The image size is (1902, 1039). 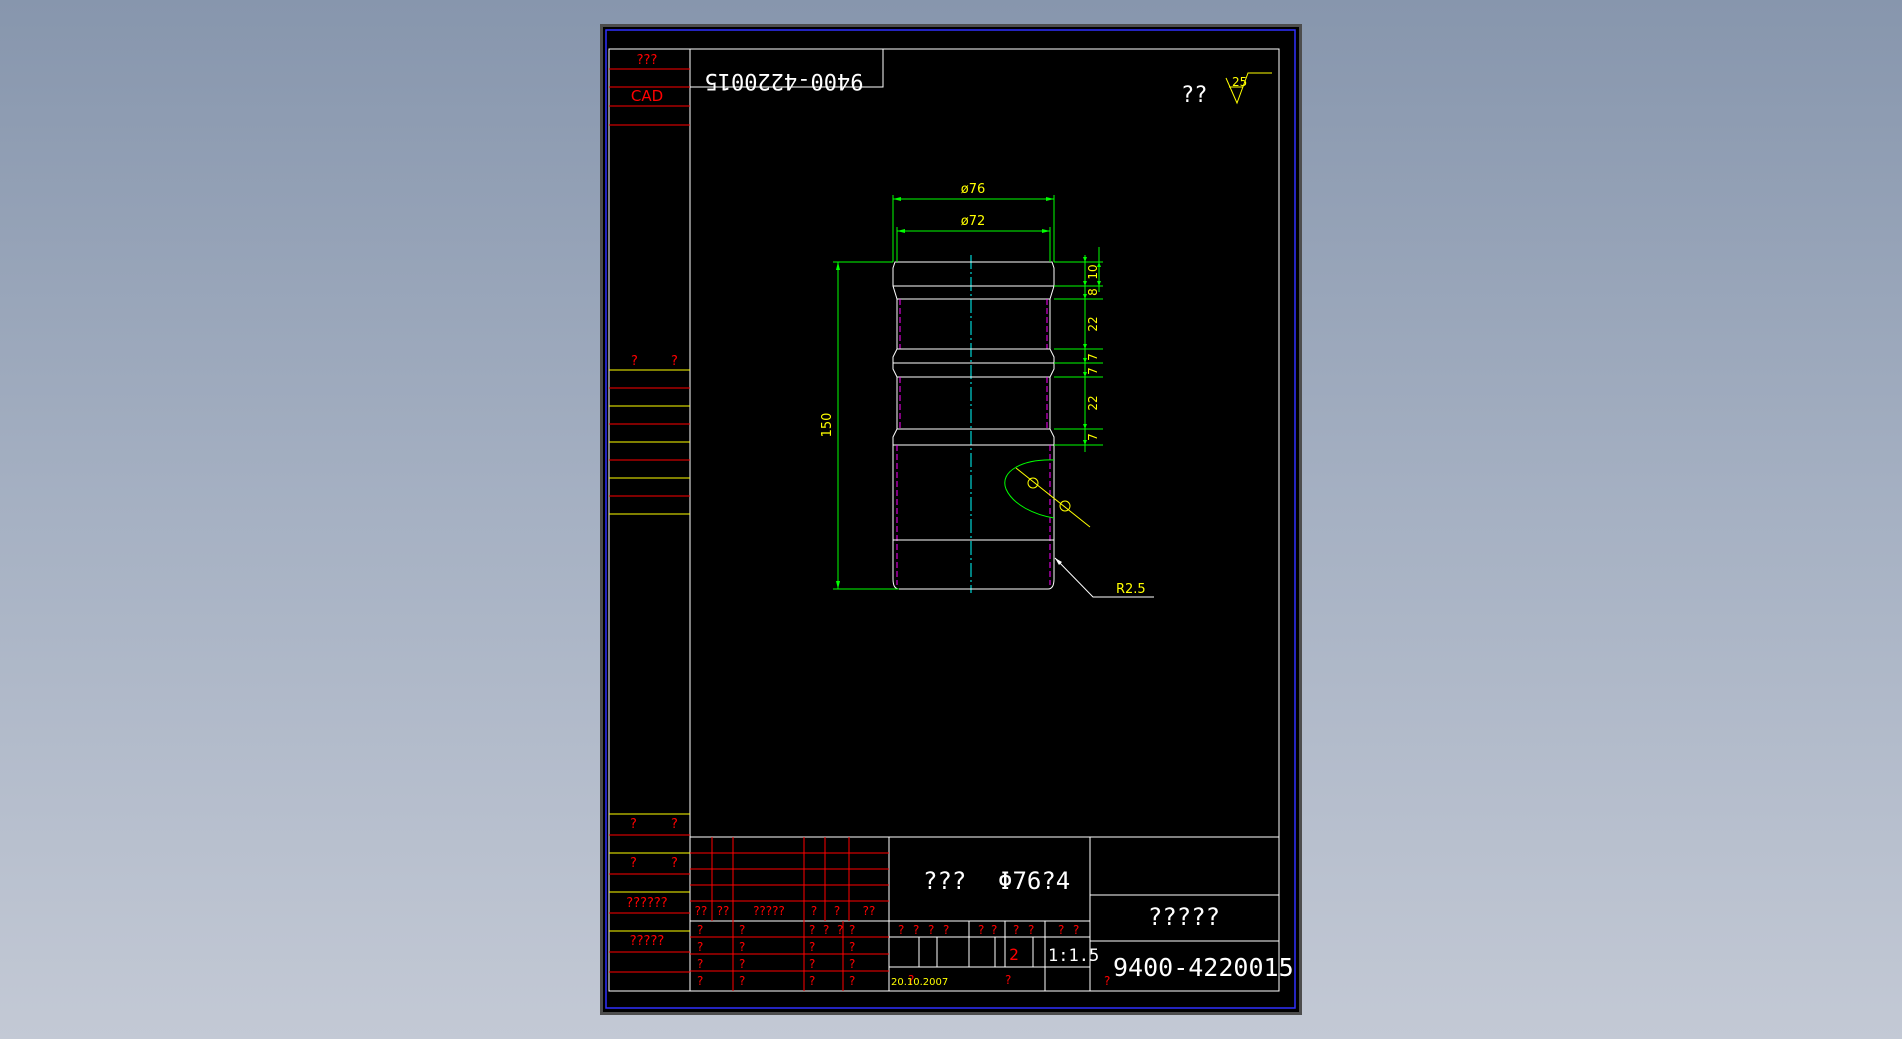 I want to click on sign-r1-a: ?, so click(x=700, y=930).